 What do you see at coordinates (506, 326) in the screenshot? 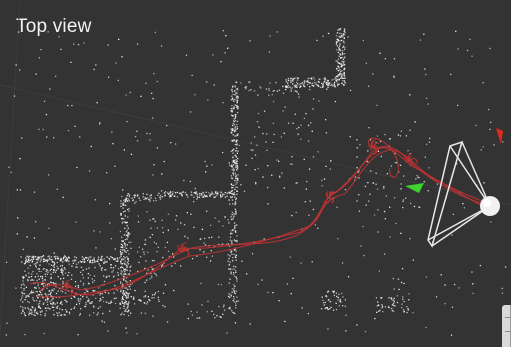
I see `side-panel-handle` at bounding box center [506, 326].